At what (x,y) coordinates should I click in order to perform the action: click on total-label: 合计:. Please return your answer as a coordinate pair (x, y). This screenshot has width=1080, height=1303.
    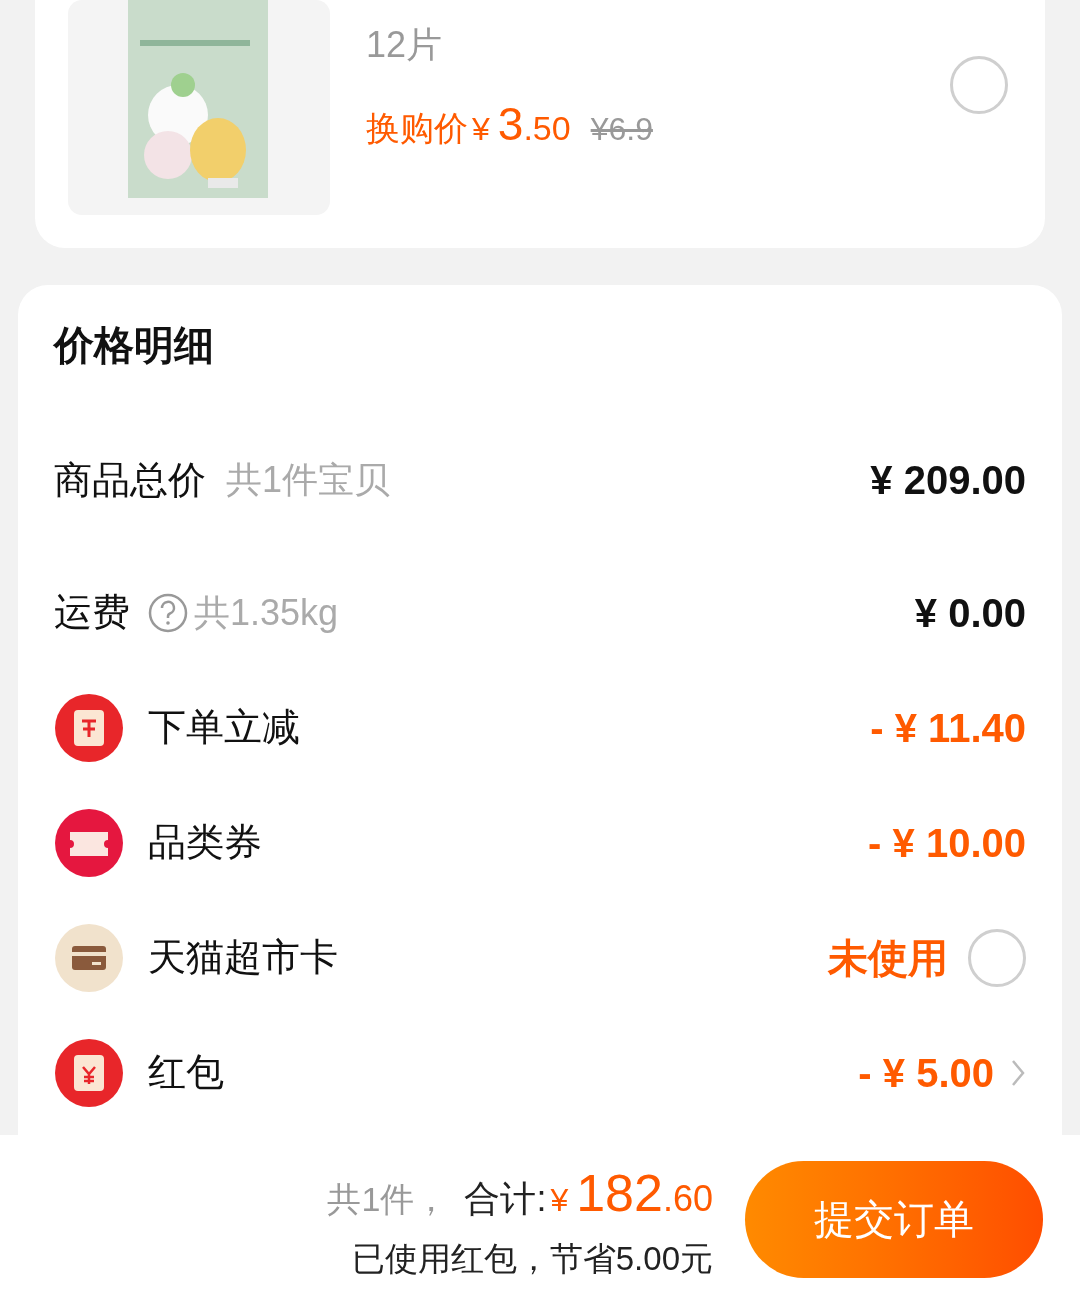
    Looking at the image, I should click on (505, 1199).